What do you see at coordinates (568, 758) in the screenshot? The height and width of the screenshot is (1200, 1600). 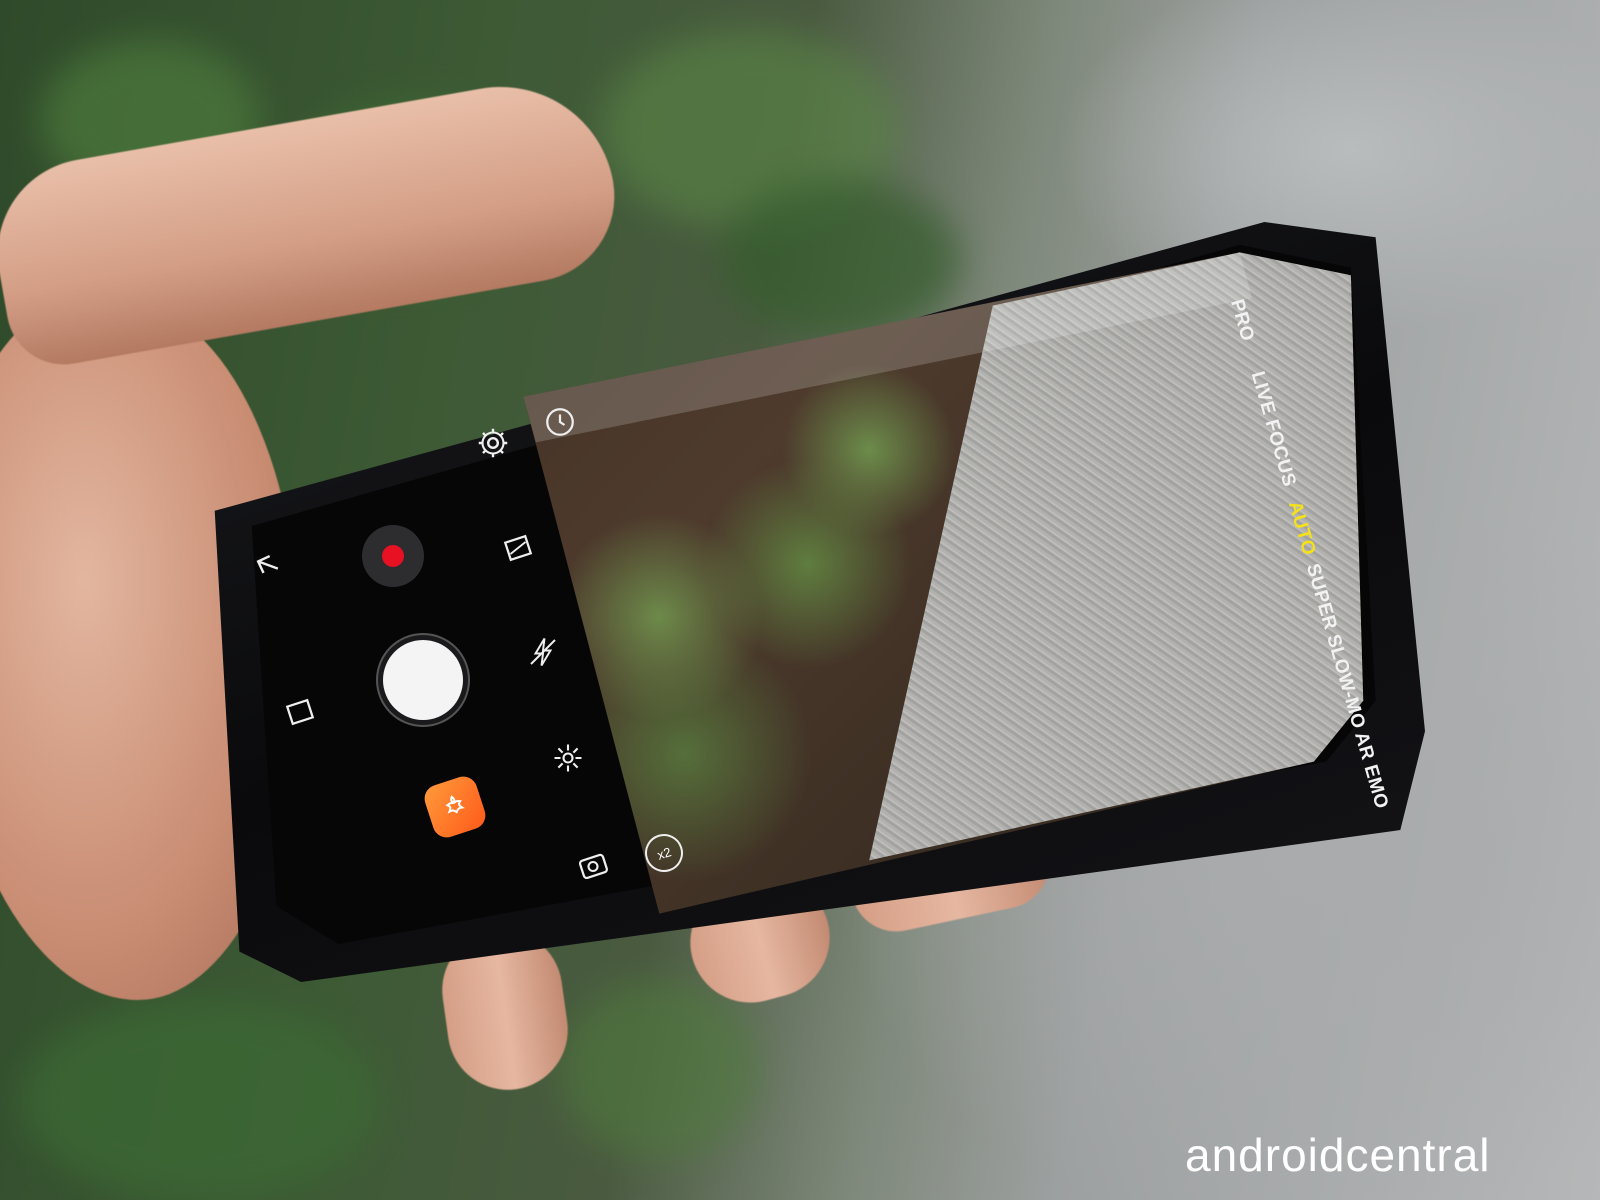 I see `sparkle-icon` at bounding box center [568, 758].